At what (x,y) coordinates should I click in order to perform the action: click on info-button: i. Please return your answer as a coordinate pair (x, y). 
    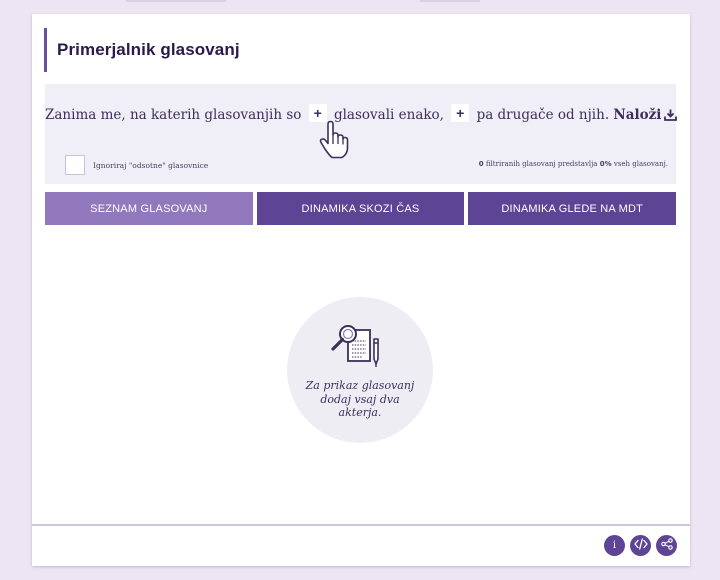
    Looking at the image, I should click on (614, 545).